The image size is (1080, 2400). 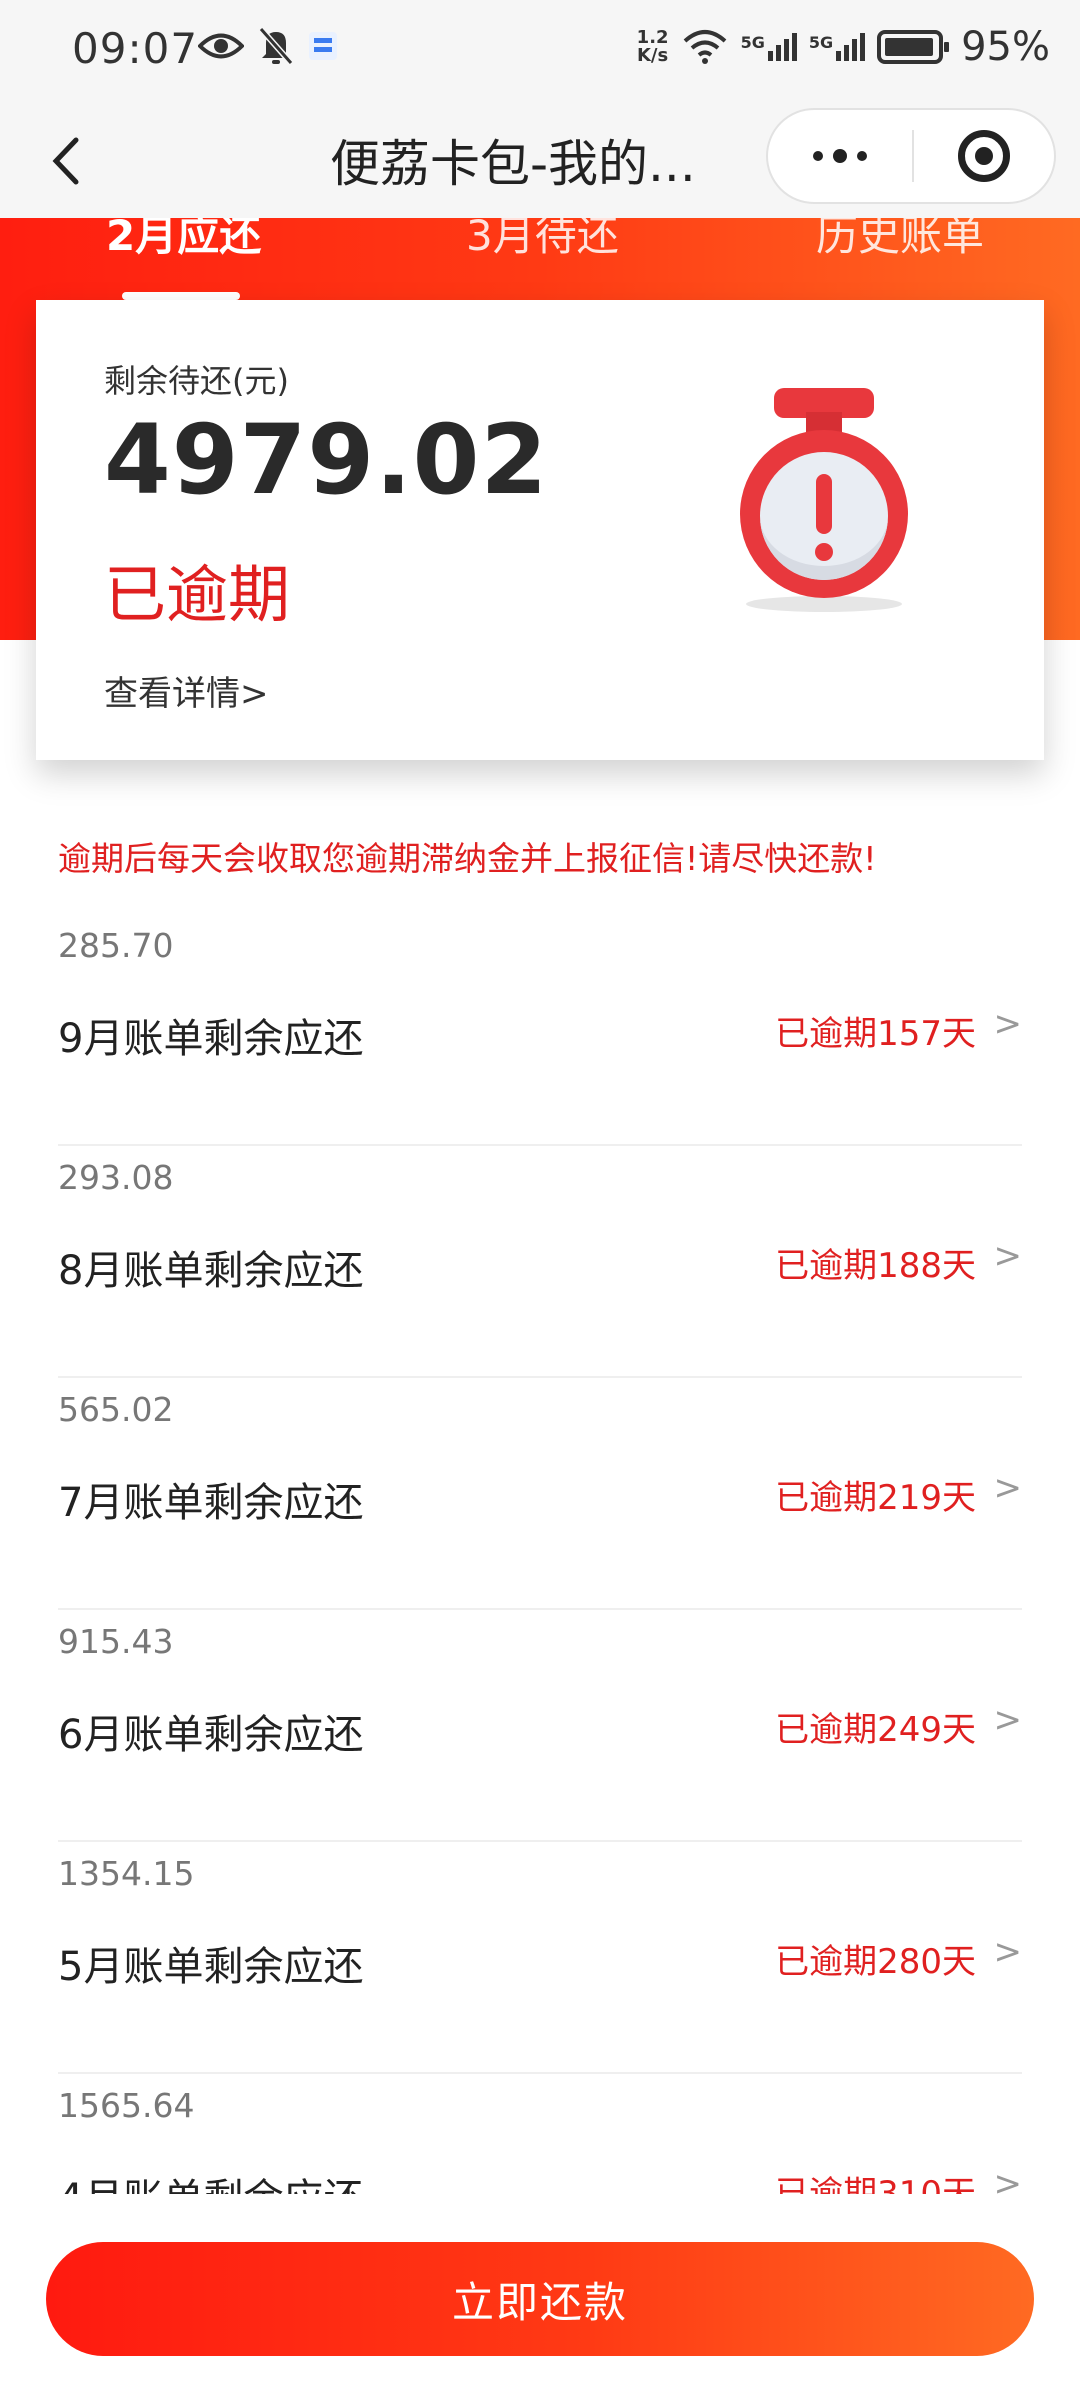 What do you see at coordinates (540, 2134) in the screenshot?
I see `bill-row: 1565.64 4月账单剩余应还 已逾期310天 >` at bounding box center [540, 2134].